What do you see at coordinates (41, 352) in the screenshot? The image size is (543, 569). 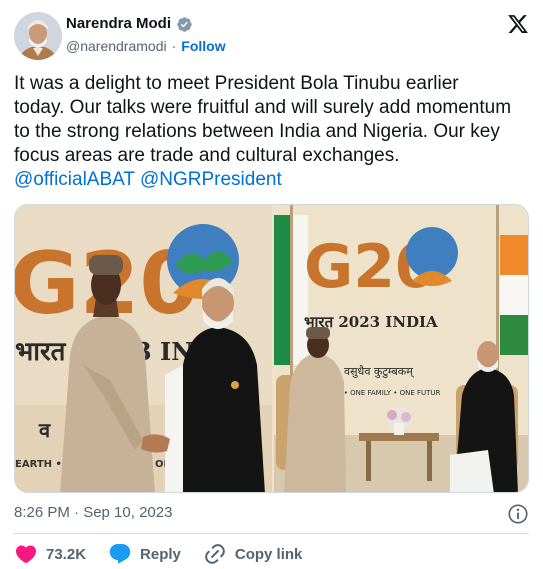 I see `photo1-bharat: भारत` at bounding box center [41, 352].